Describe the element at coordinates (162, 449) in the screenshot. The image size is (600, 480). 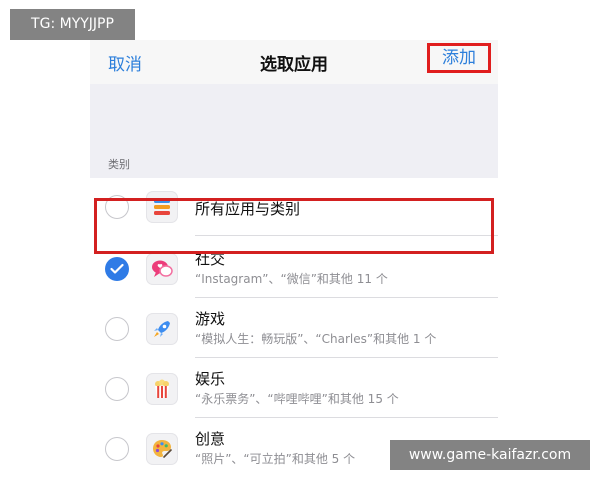
I see `palette-icon` at that location.